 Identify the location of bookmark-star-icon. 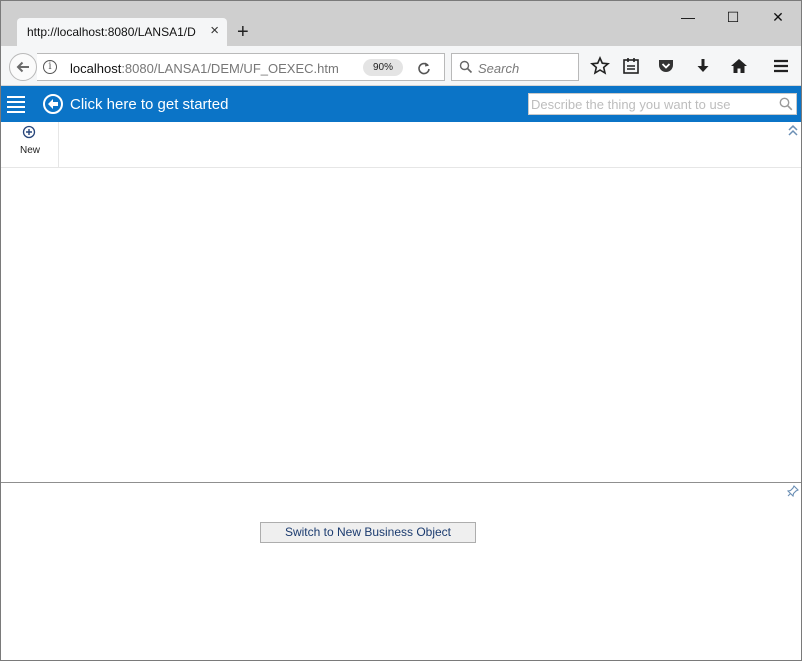
(600, 66).